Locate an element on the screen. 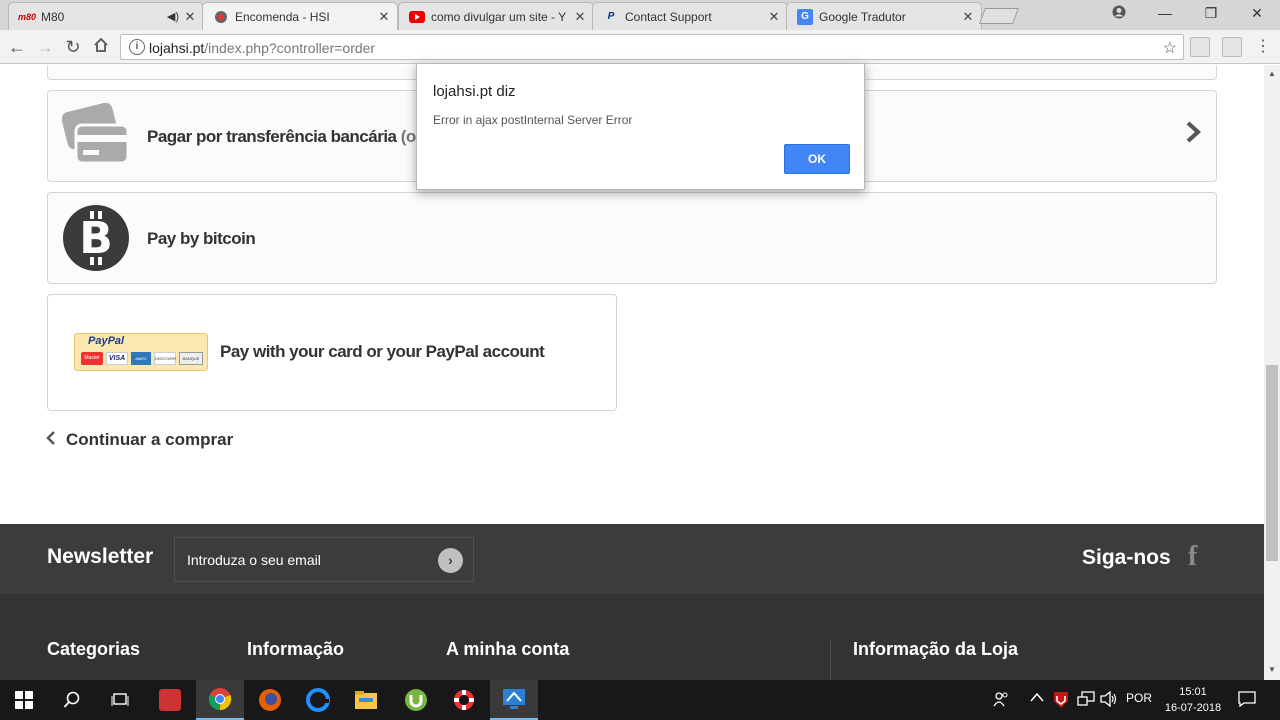  footer-heading-informacao: Informação is located at coordinates (296, 649).